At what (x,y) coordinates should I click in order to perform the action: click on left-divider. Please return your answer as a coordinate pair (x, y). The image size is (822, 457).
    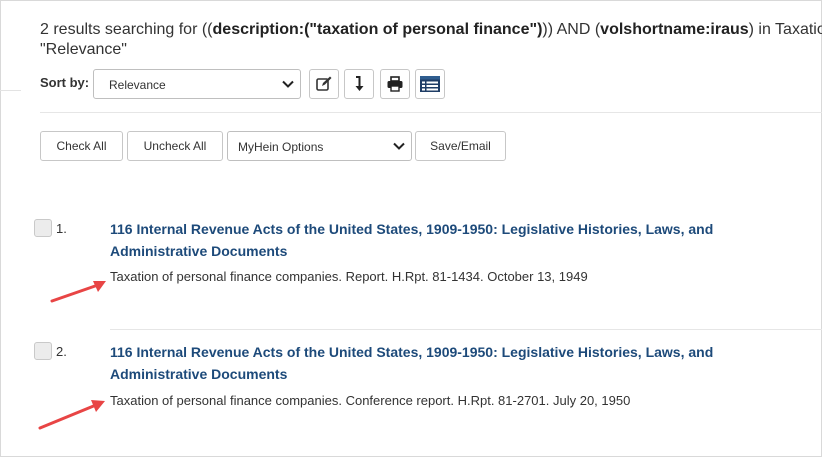
    Looking at the image, I should click on (10, 90).